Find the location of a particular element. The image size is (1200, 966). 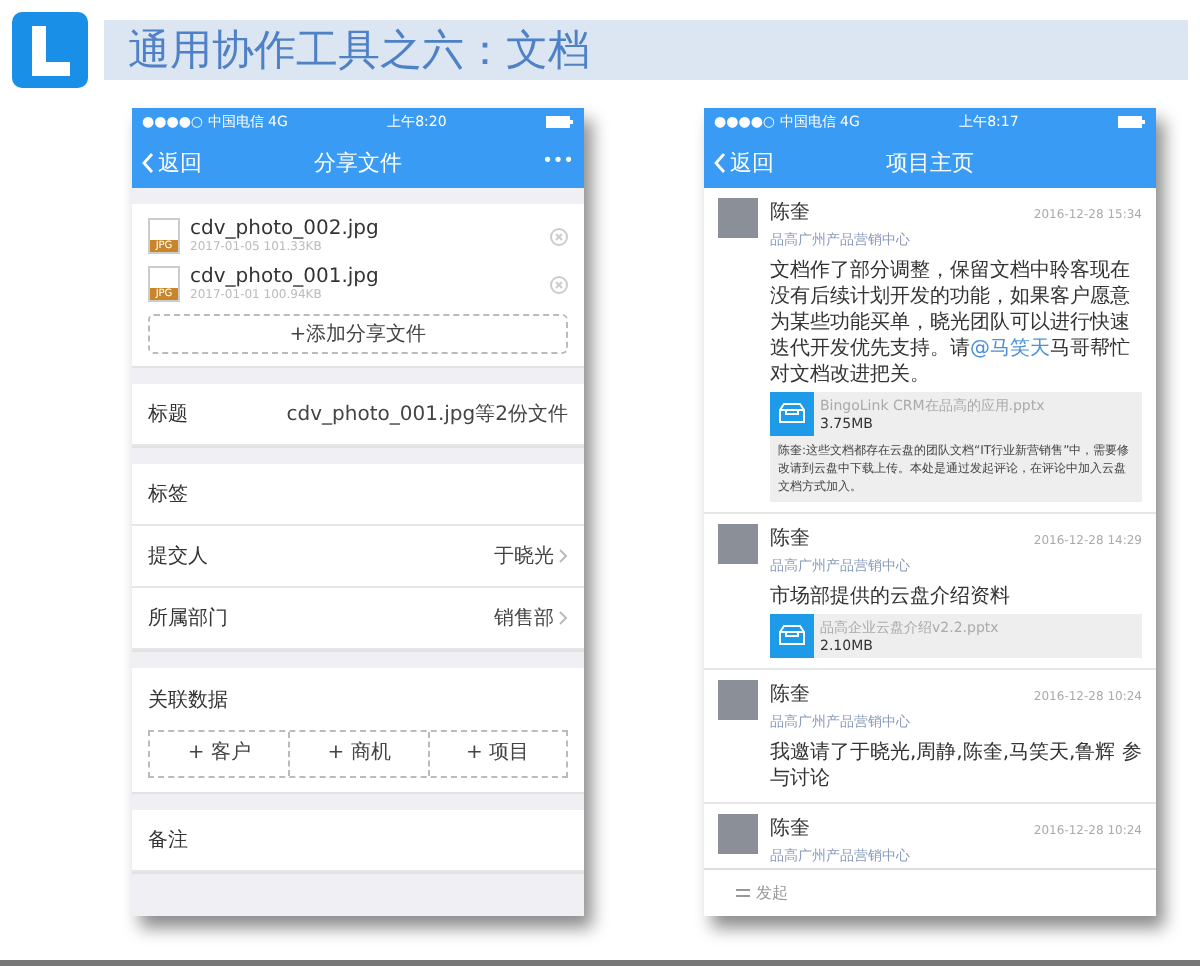

post-text: 我邀请了于晓光,周静,陈奎,马笑天,鲁辉 参与讨论 is located at coordinates (956, 766).